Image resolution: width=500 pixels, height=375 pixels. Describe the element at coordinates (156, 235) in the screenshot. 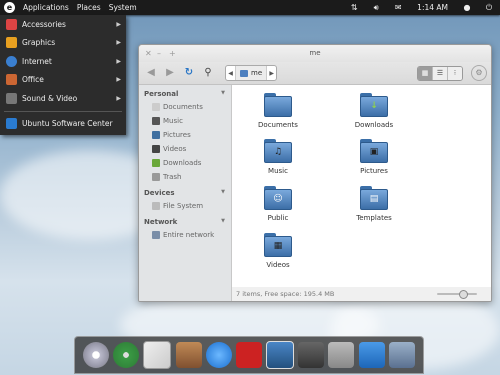

I see `network-icon` at that location.